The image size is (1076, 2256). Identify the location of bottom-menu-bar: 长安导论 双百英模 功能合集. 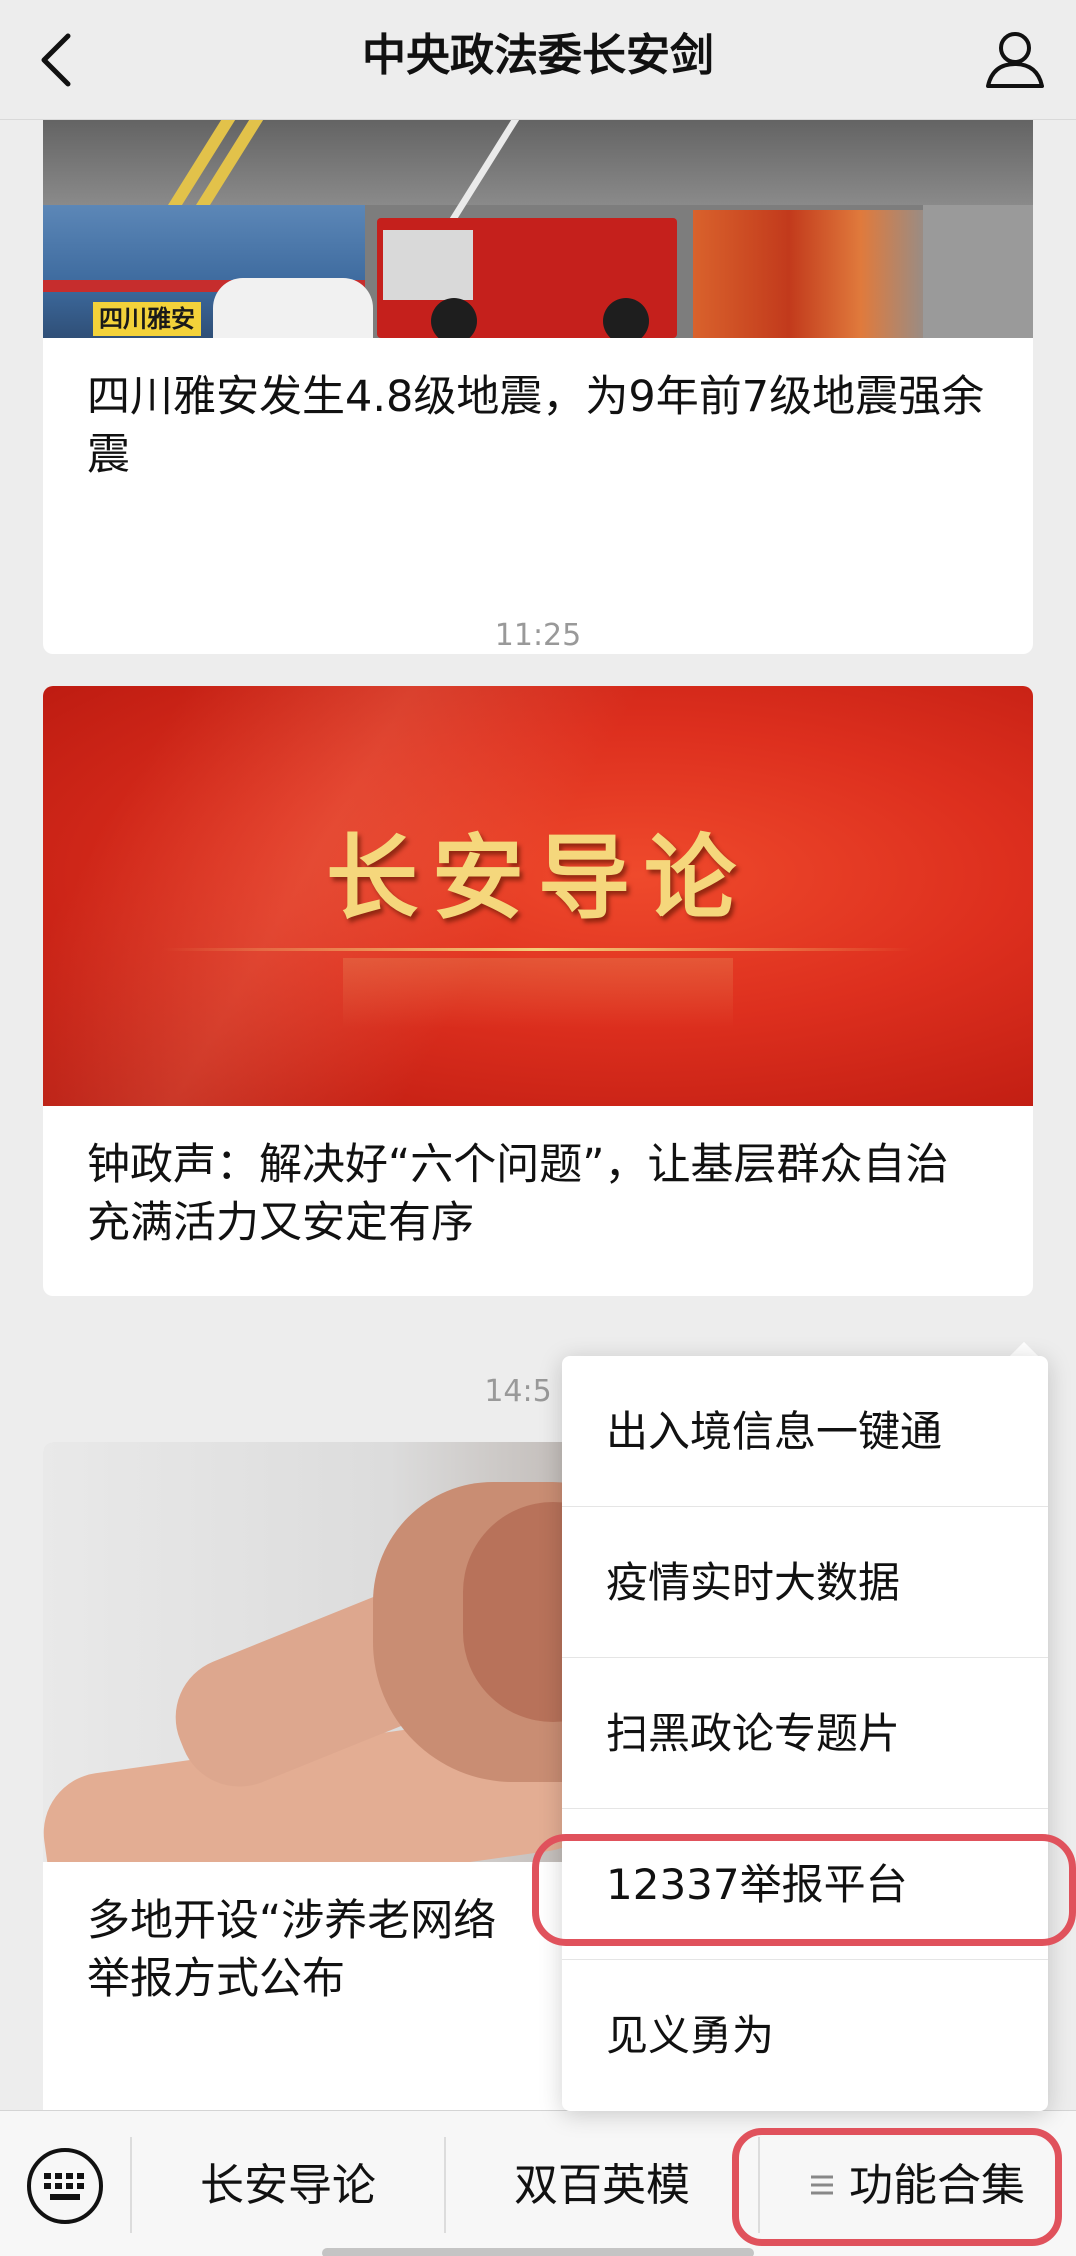
(538, 2183).